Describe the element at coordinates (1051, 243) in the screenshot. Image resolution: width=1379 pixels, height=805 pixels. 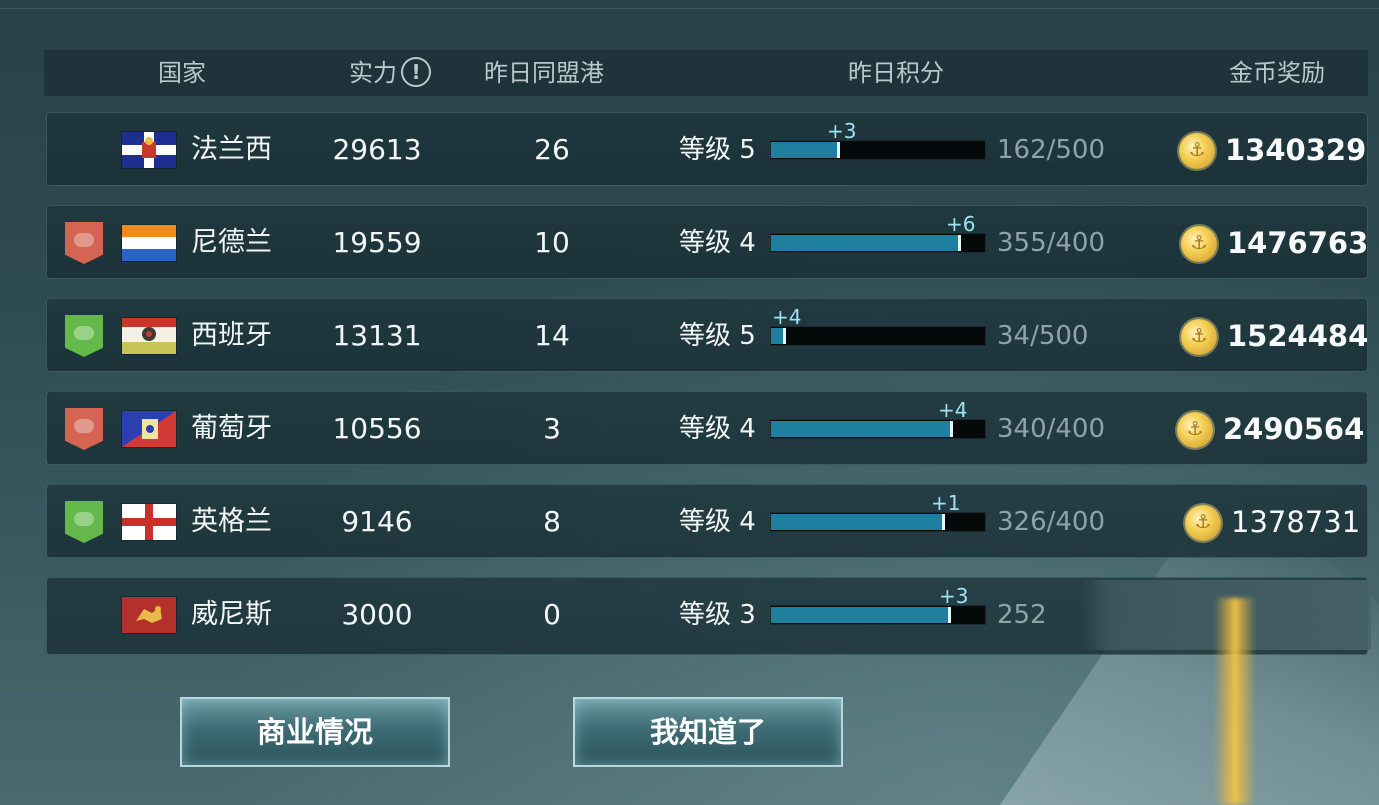
I see `score-progress-text: 355/400` at that location.